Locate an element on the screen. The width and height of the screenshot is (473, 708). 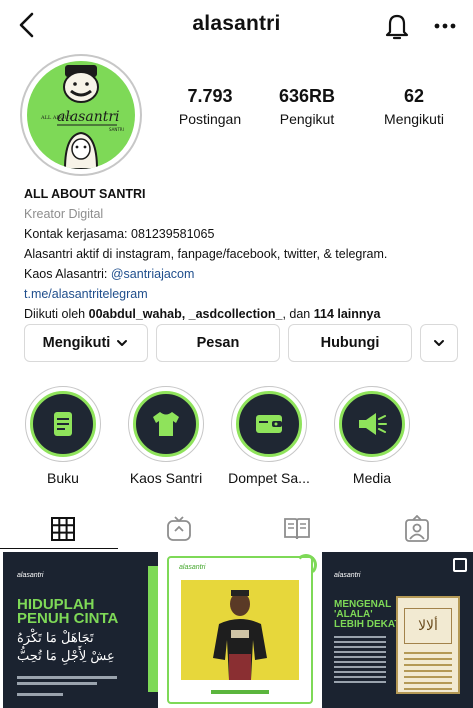
followed-by-mid: , dan is located at coordinates (298, 314).